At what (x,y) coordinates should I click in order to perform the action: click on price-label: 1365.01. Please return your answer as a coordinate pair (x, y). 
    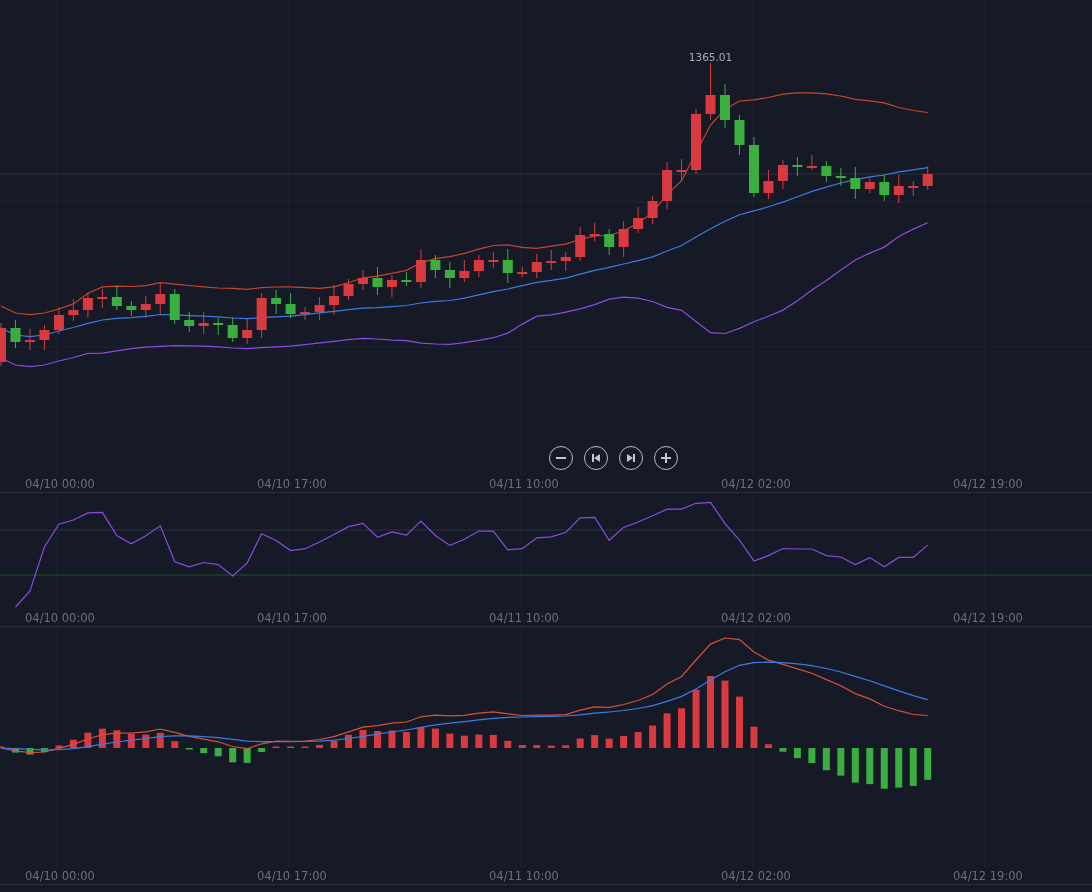
    Looking at the image, I should click on (710, 57).